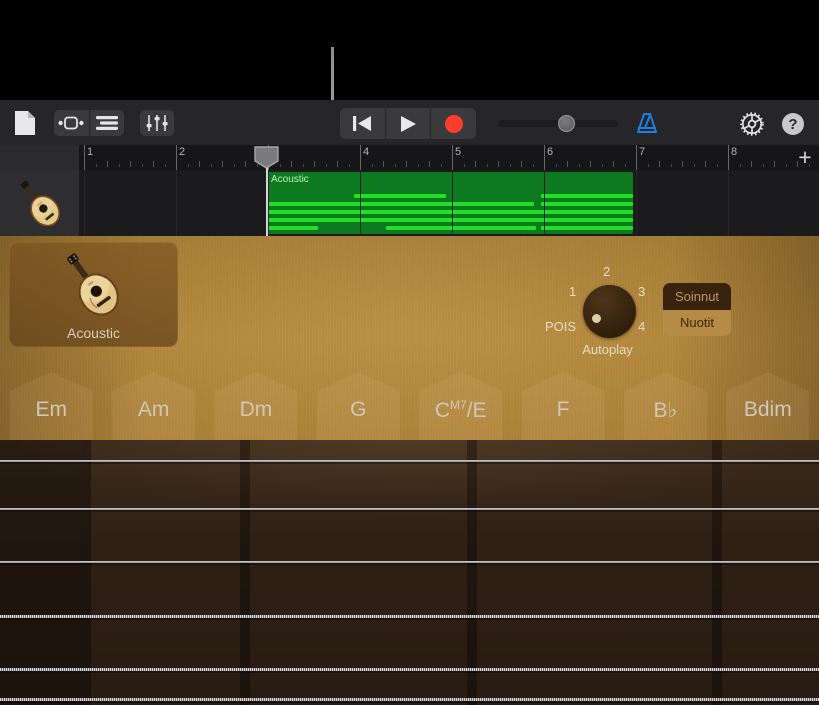  I want to click on rewind-button, so click(362, 123).